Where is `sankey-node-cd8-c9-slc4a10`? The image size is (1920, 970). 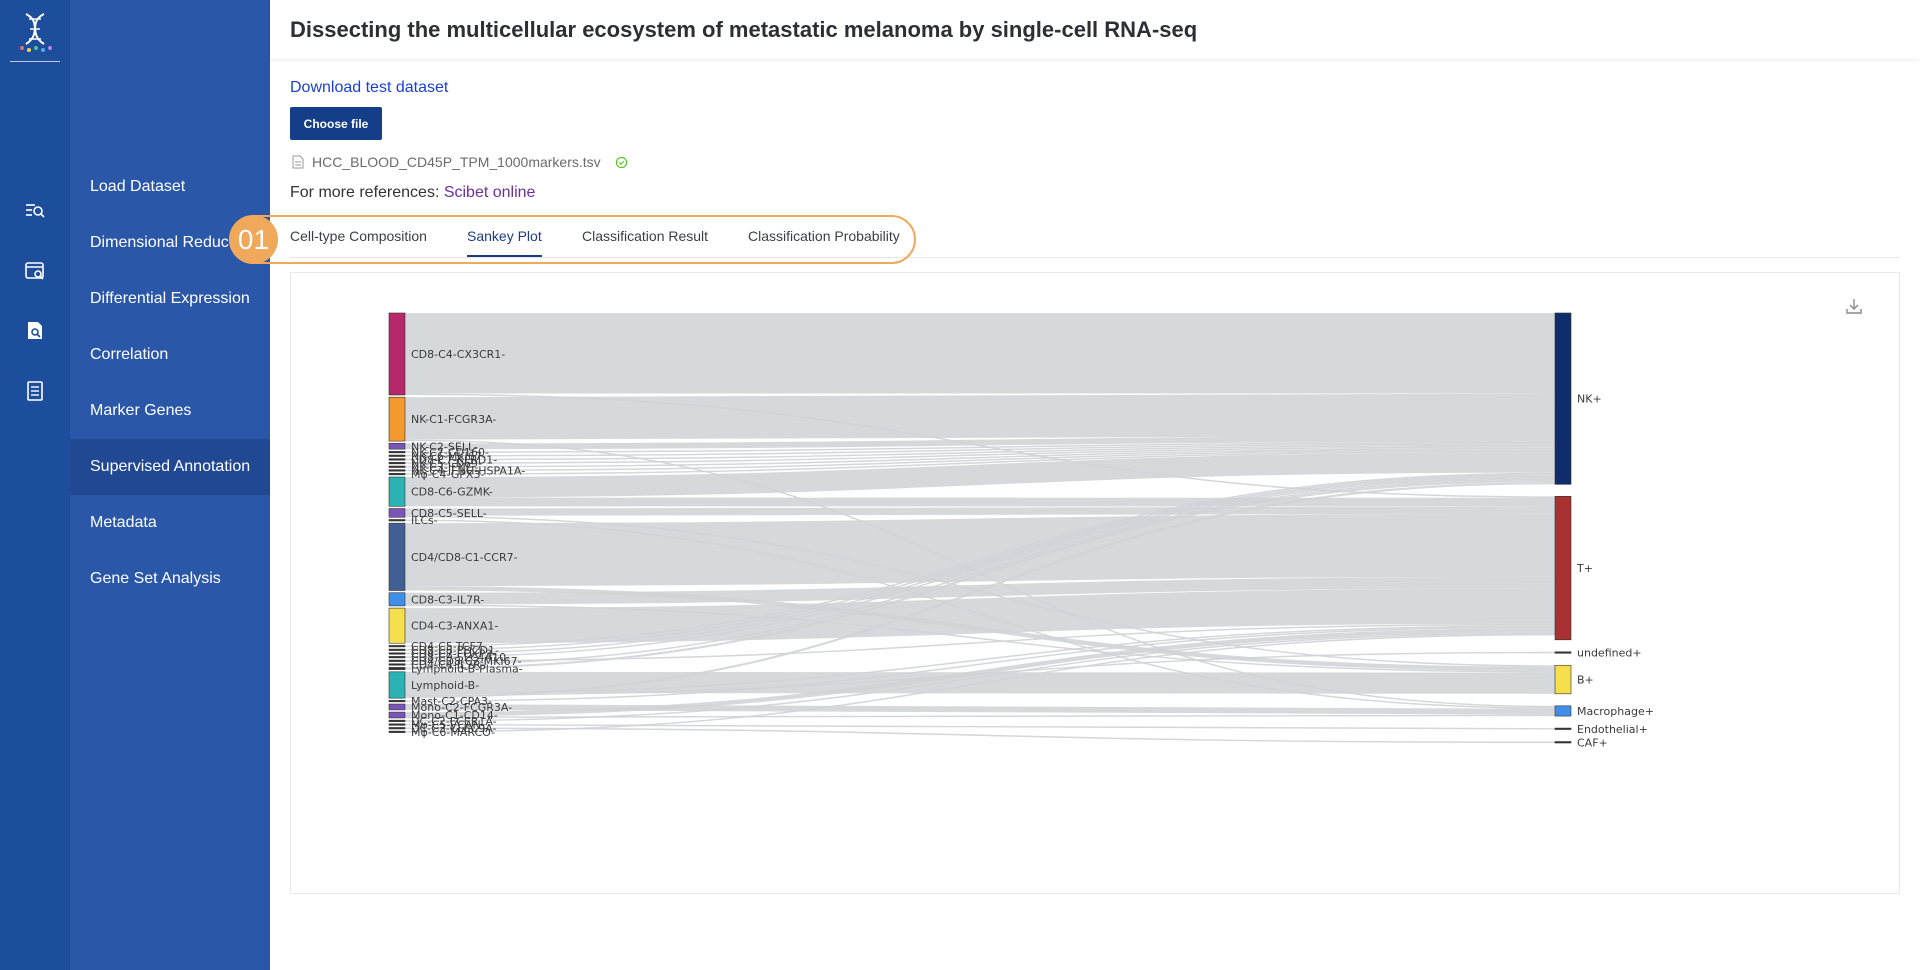
sankey-node-cd8-c9-slc4a10 is located at coordinates (397, 657).